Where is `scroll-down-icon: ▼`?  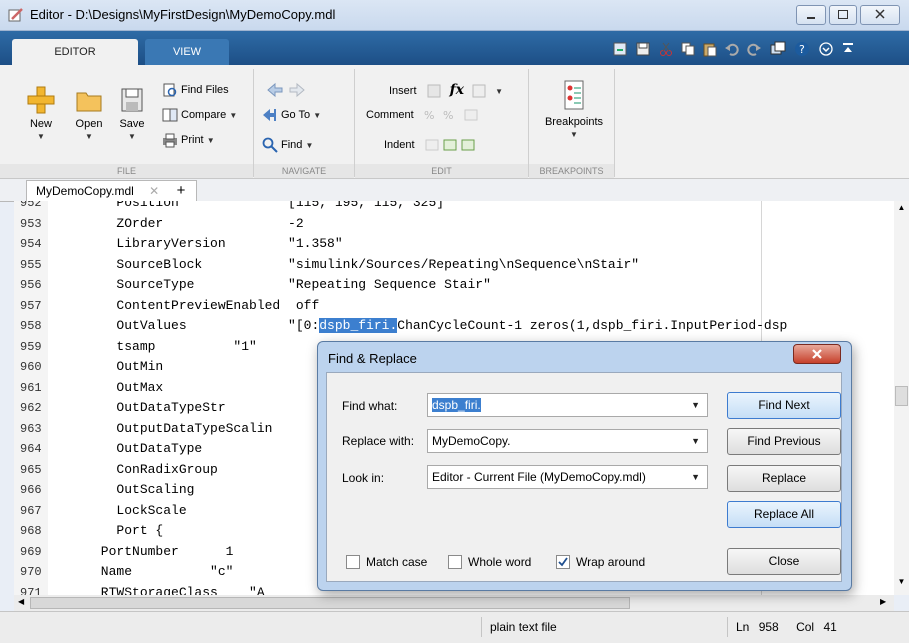 scroll-down-icon: ▼ is located at coordinates (901, 583).